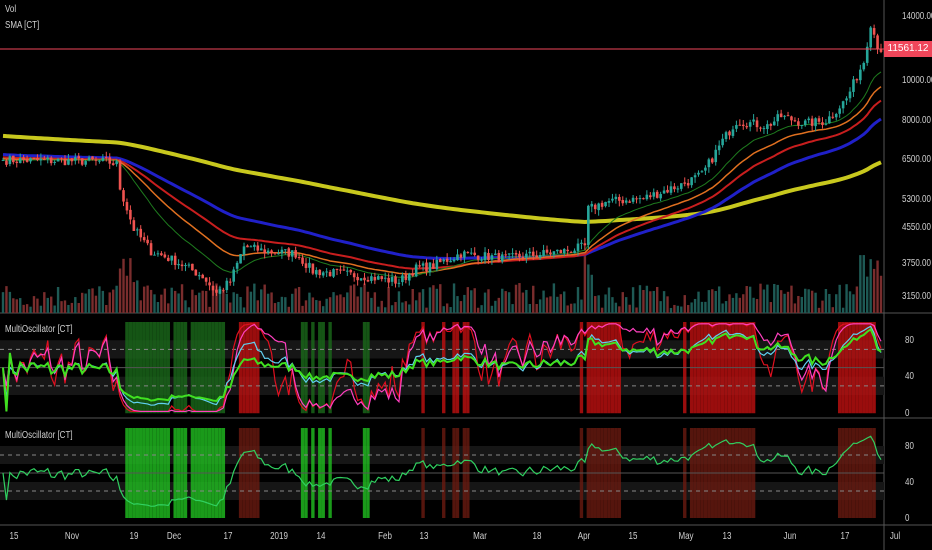 This screenshot has height=550, width=932. Describe the element at coordinates (279, 536) in the screenshot. I see `time-tick: 2019` at that location.